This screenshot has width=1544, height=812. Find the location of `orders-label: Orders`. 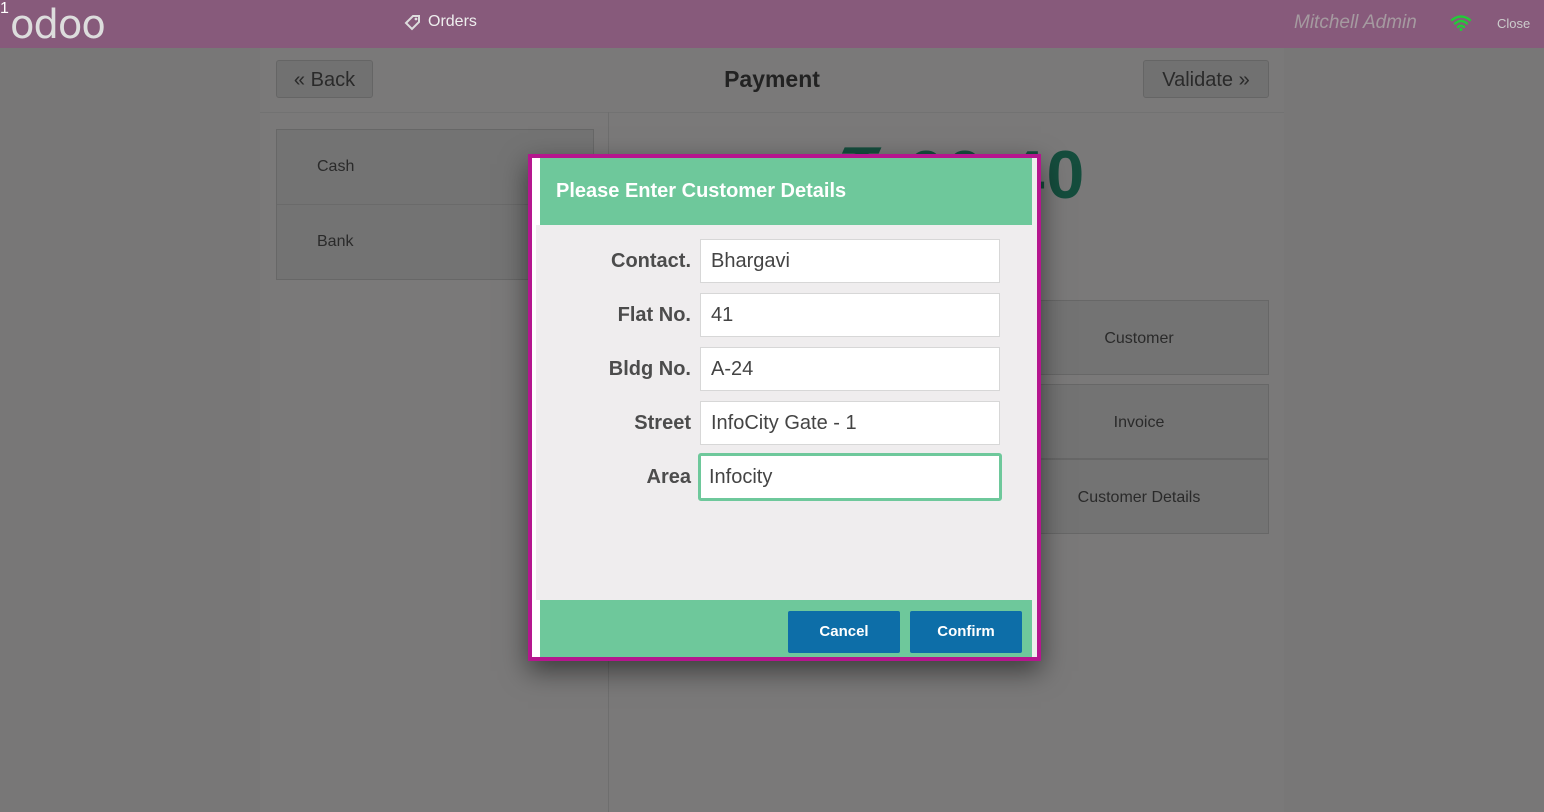

orders-label: Orders is located at coordinates (452, 21).